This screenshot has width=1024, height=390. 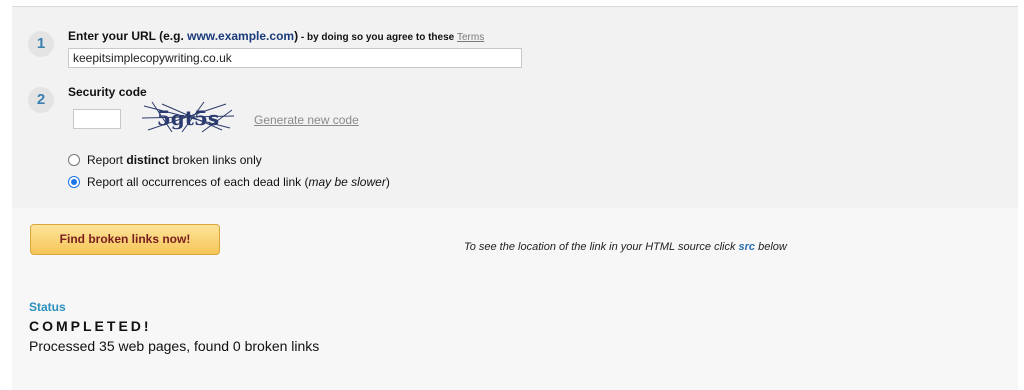 I want to click on radio-distinct, so click(x=74, y=160).